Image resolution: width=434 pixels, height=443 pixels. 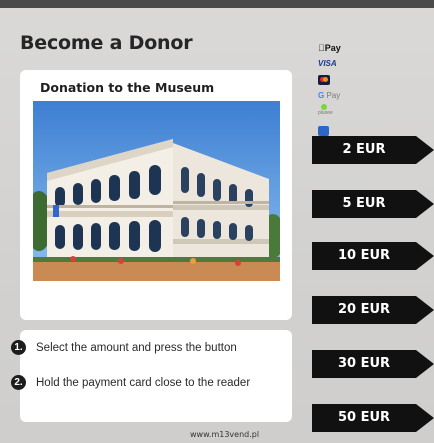 What do you see at coordinates (338, 79) in the screenshot?
I see `mastercard-logo` at bounding box center [338, 79].